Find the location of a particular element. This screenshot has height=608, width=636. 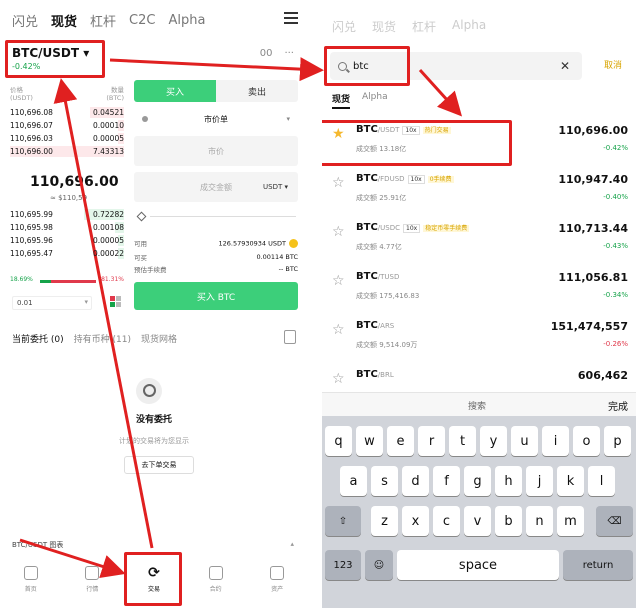

amount-unit-select: USDT ▾ is located at coordinates (275, 187).